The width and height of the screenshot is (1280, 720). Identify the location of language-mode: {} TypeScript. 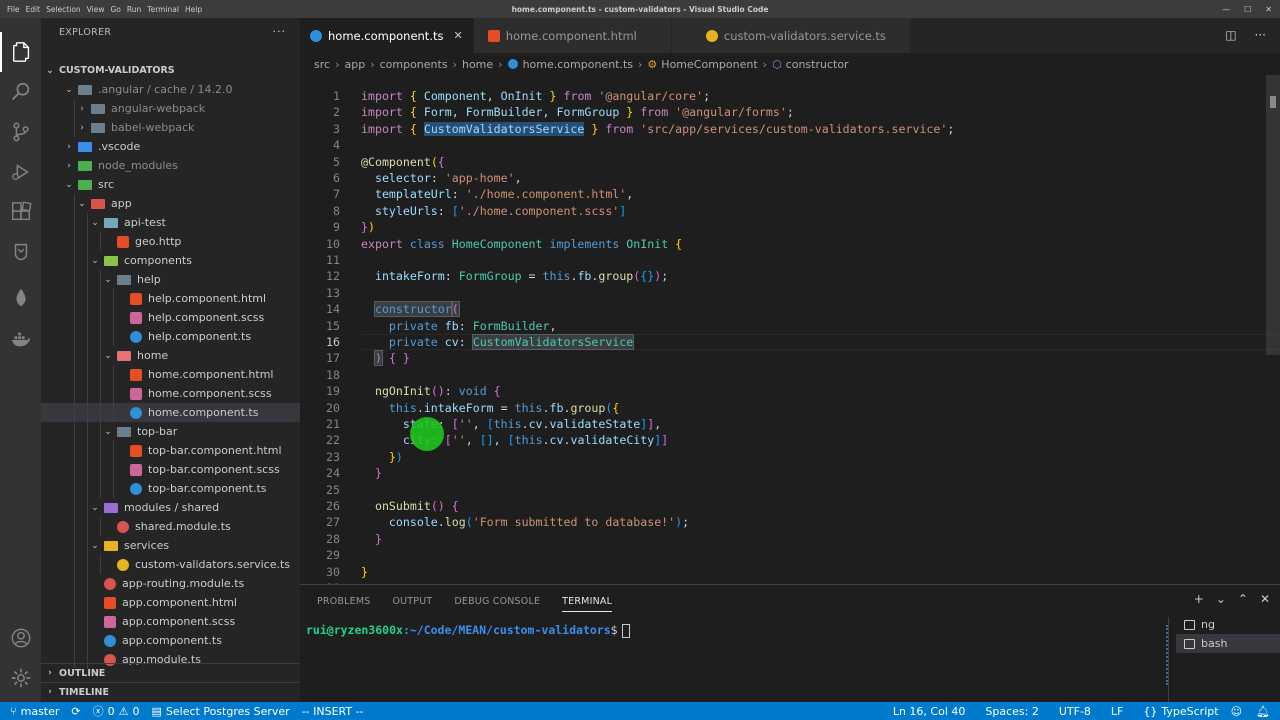
(1180, 711).